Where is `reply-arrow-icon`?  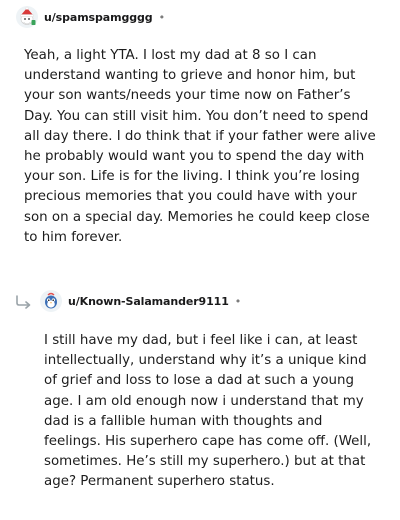 reply-arrow-icon is located at coordinates (24, 301).